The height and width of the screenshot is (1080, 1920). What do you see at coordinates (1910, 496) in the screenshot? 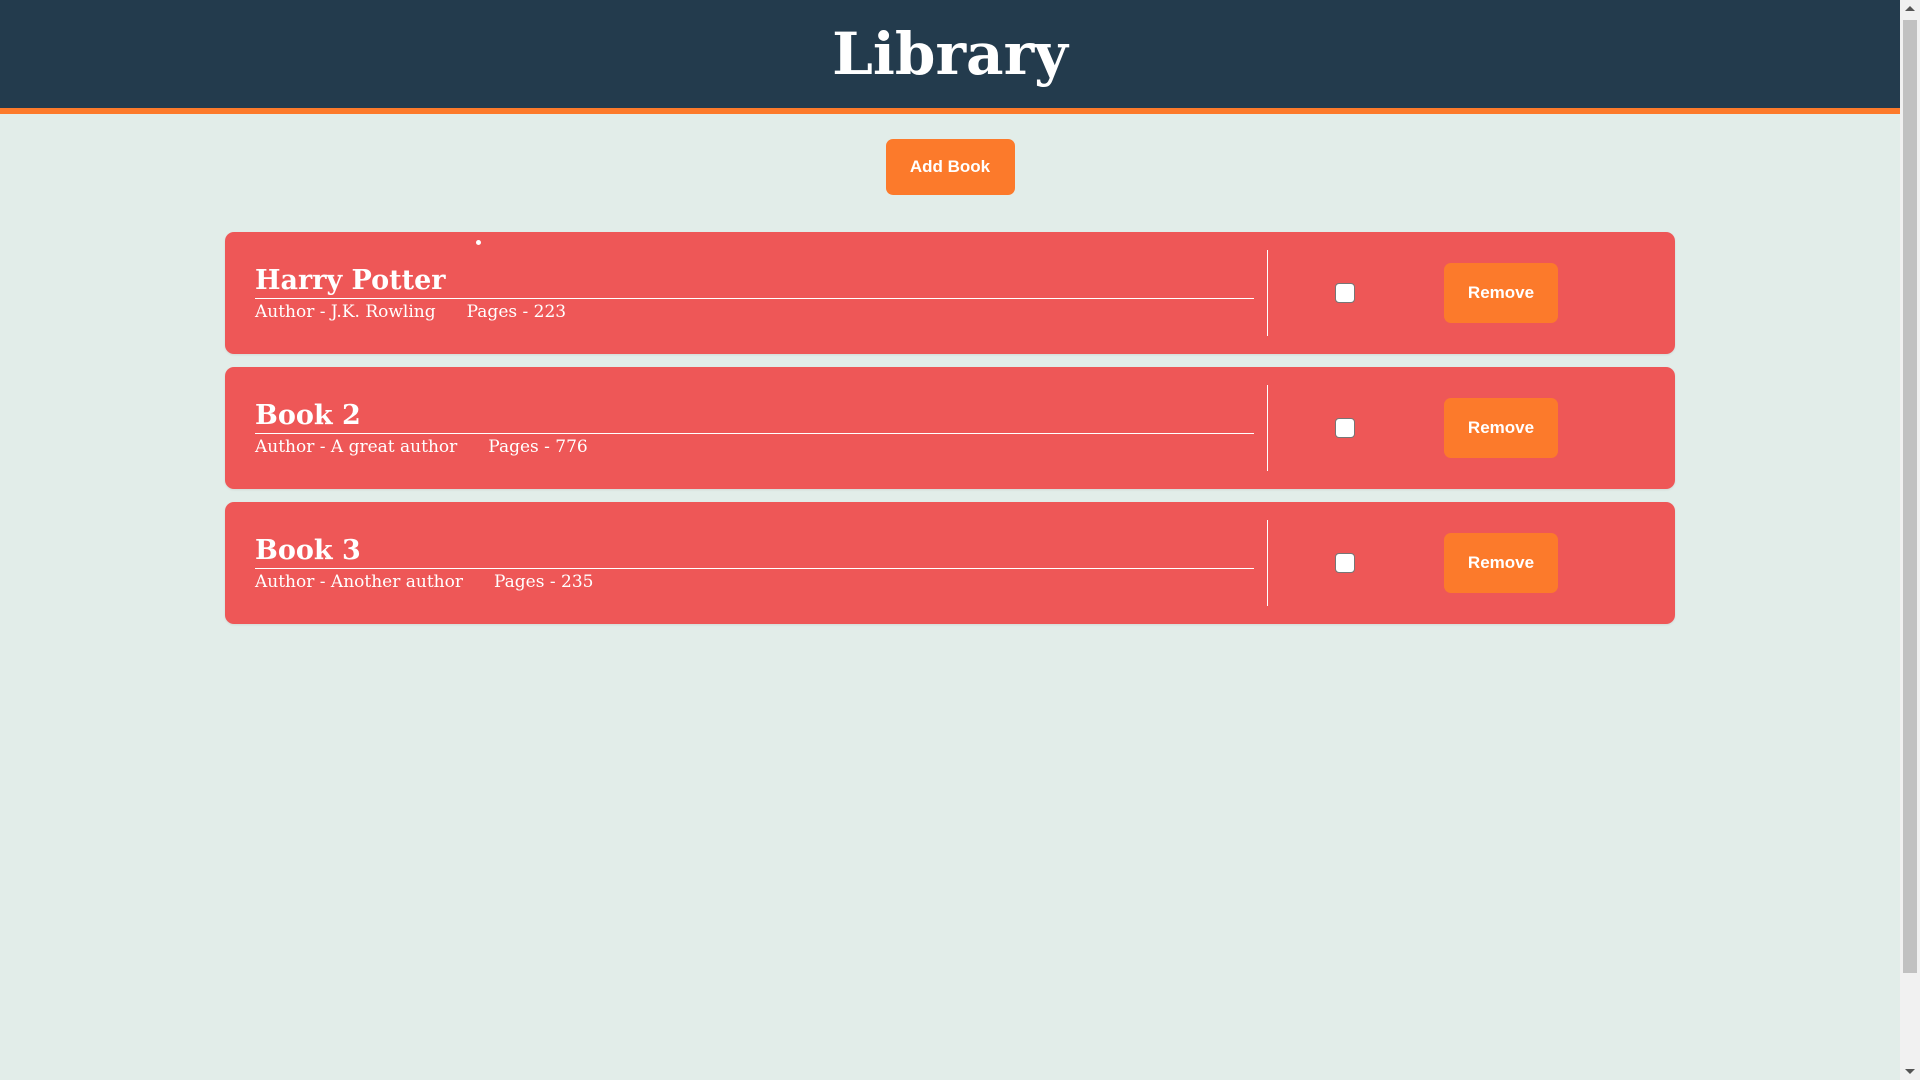
I see `scroll-thumb` at bounding box center [1910, 496].